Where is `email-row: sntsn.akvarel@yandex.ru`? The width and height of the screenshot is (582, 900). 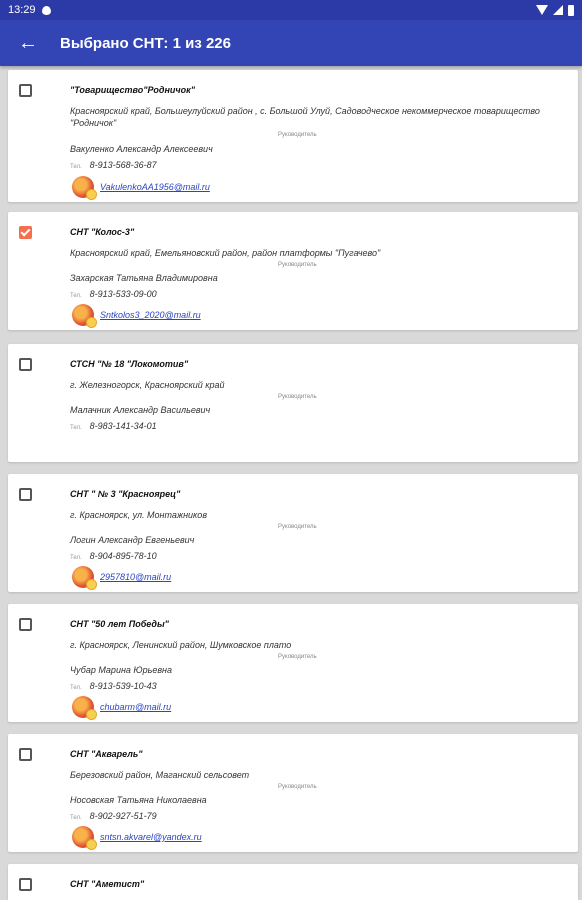
email-row: sntsn.akvarel@yandex.ru is located at coordinates (137, 838).